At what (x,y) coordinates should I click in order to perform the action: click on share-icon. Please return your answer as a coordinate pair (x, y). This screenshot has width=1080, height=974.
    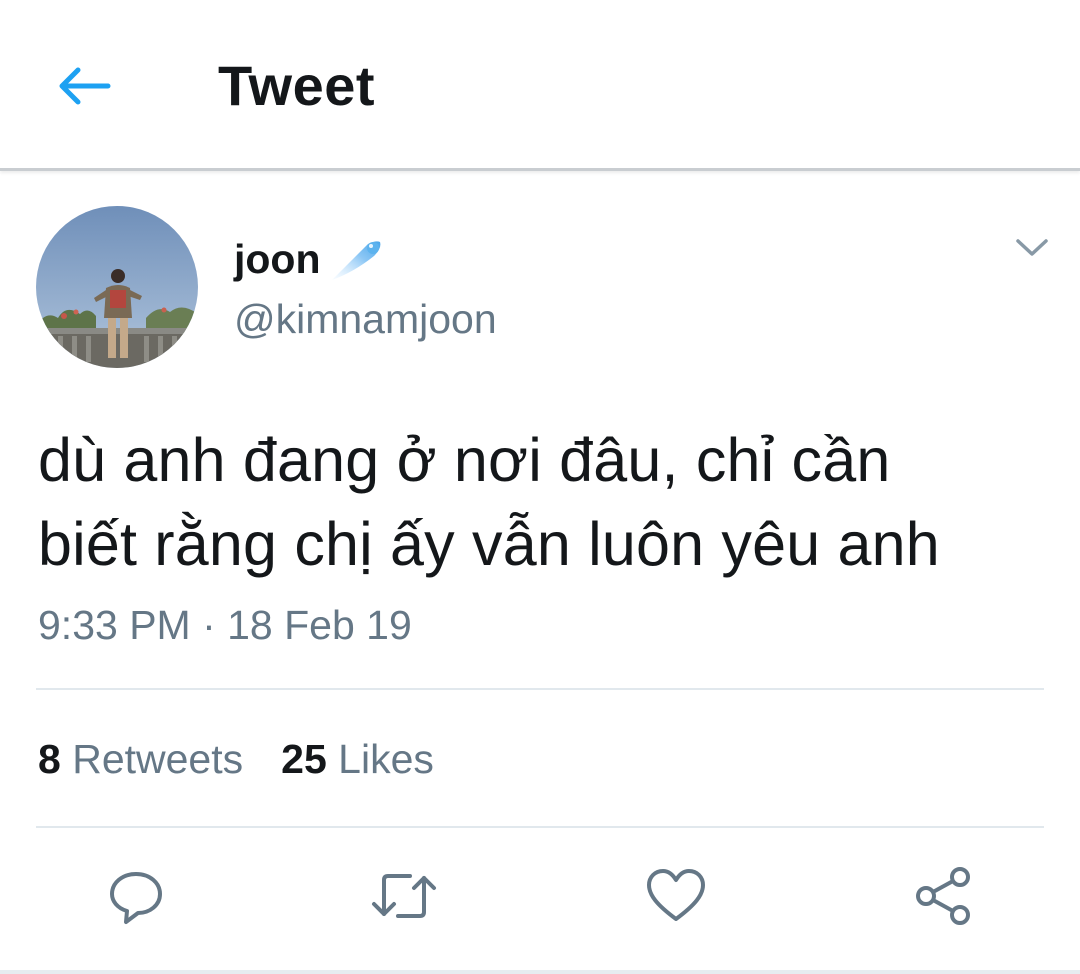
    Looking at the image, I should click on (943, 896).